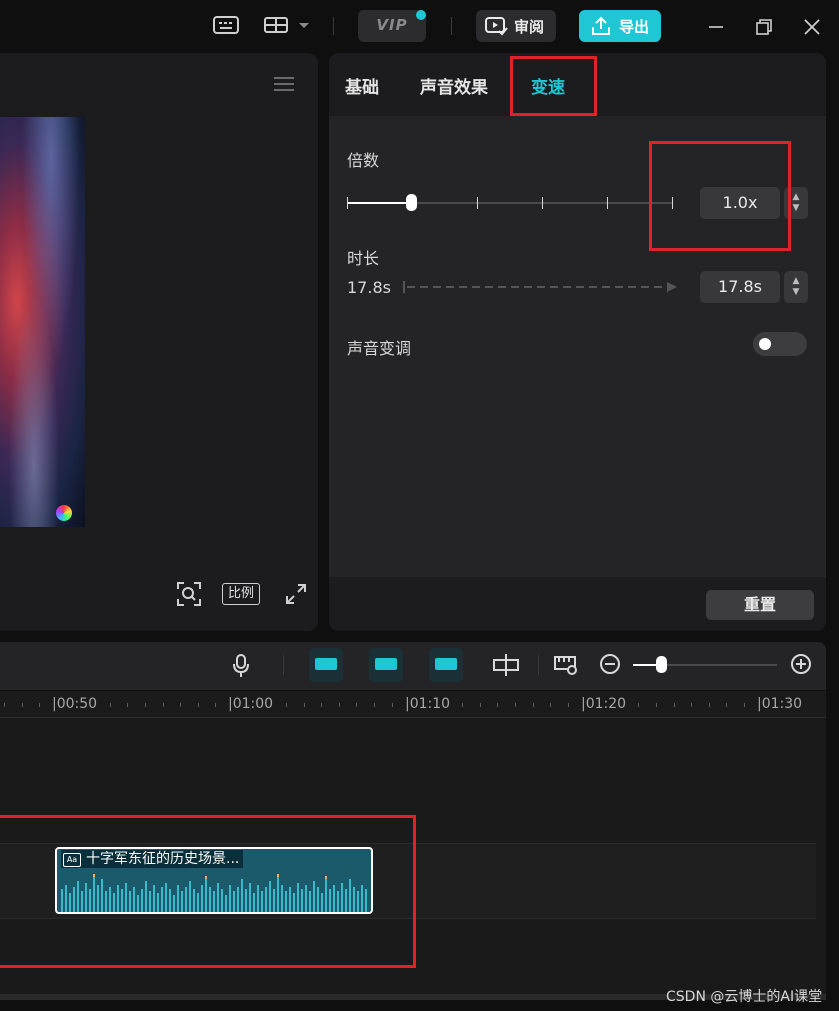  What do you see at coordinates (716, 29) in the screenshot?
I see `minimize-icon` at bounding box center [716, 29].